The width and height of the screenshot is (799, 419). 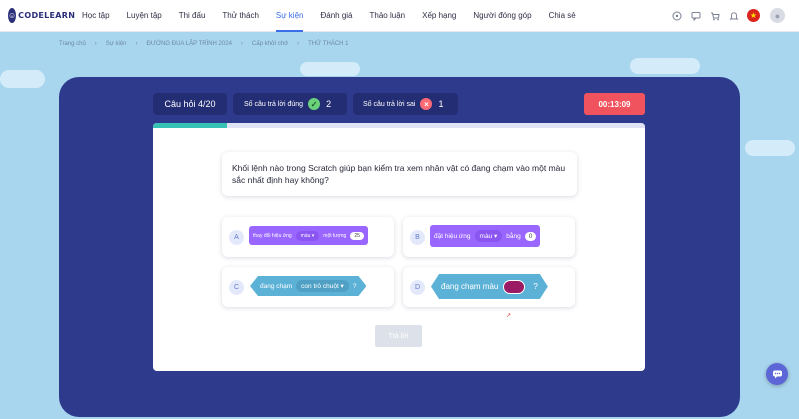 What do you see at coordinates (116, 44) in the screenshot?
I see `breadcrumb-events: Sự kiện` at bounding box center [116, 44].